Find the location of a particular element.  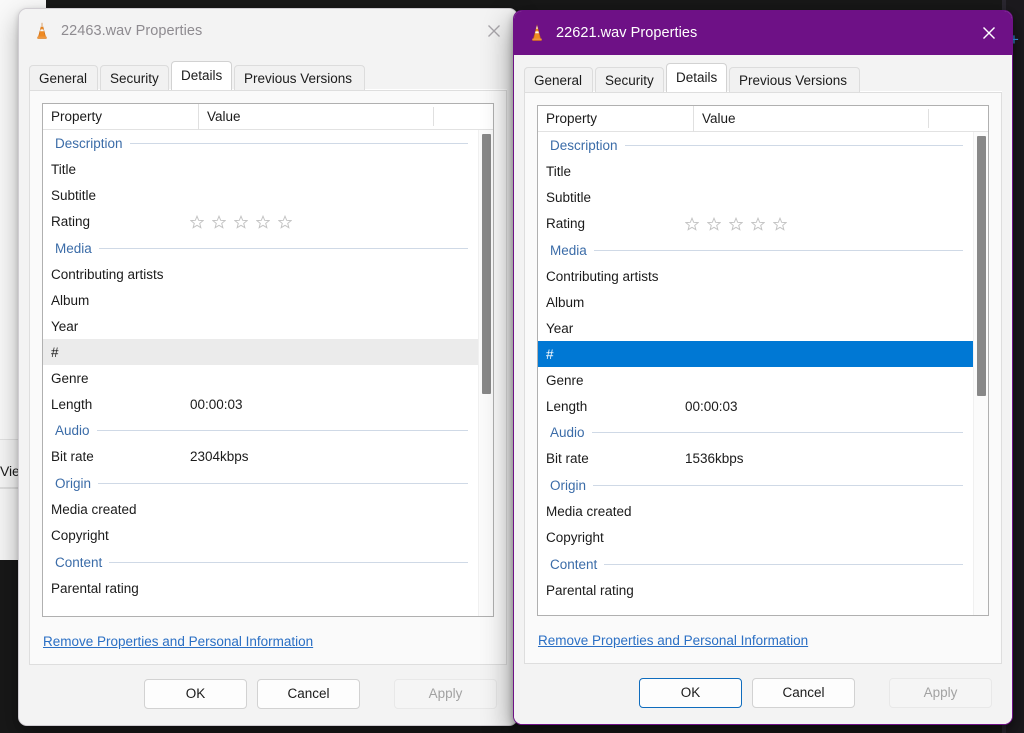

group-header-row: Audio is located at coordinates (755, 432).